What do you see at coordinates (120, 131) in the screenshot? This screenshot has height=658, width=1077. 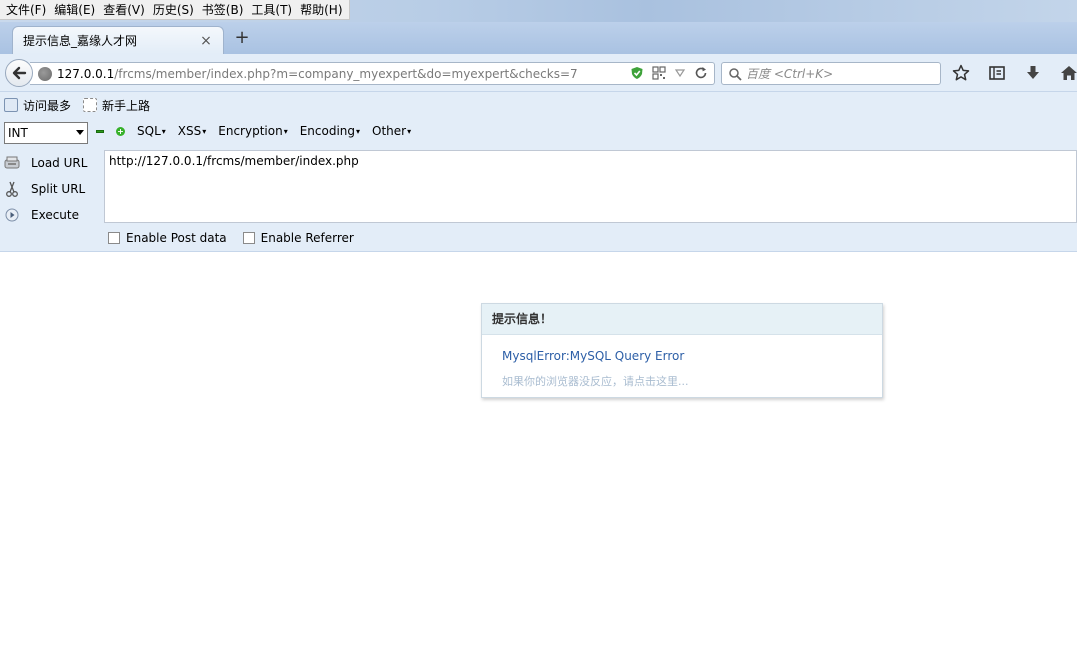 I see `increase-icon: +` at bounding box center [120, 131].